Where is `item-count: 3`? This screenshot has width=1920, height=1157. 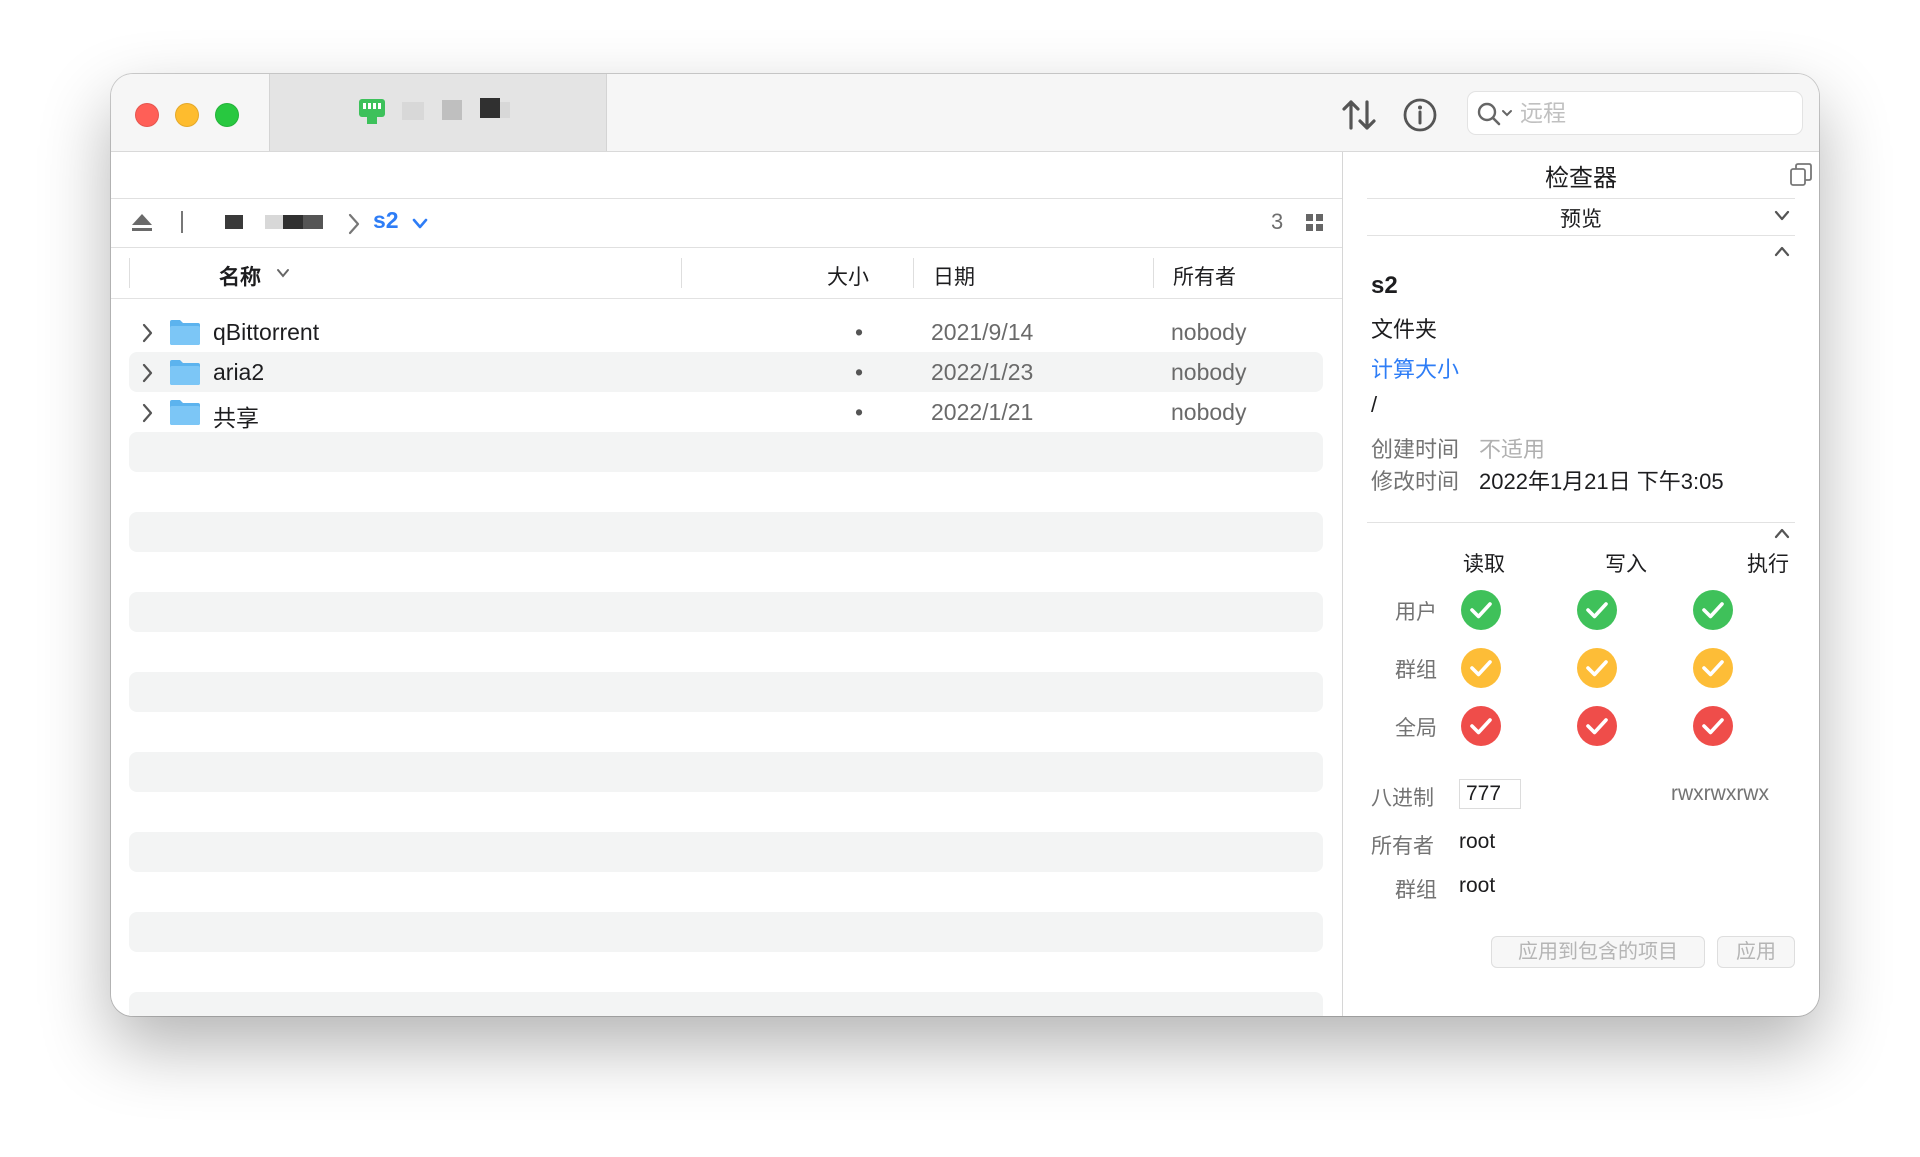 item-count: 3 is located at coordinates (1277, 221).